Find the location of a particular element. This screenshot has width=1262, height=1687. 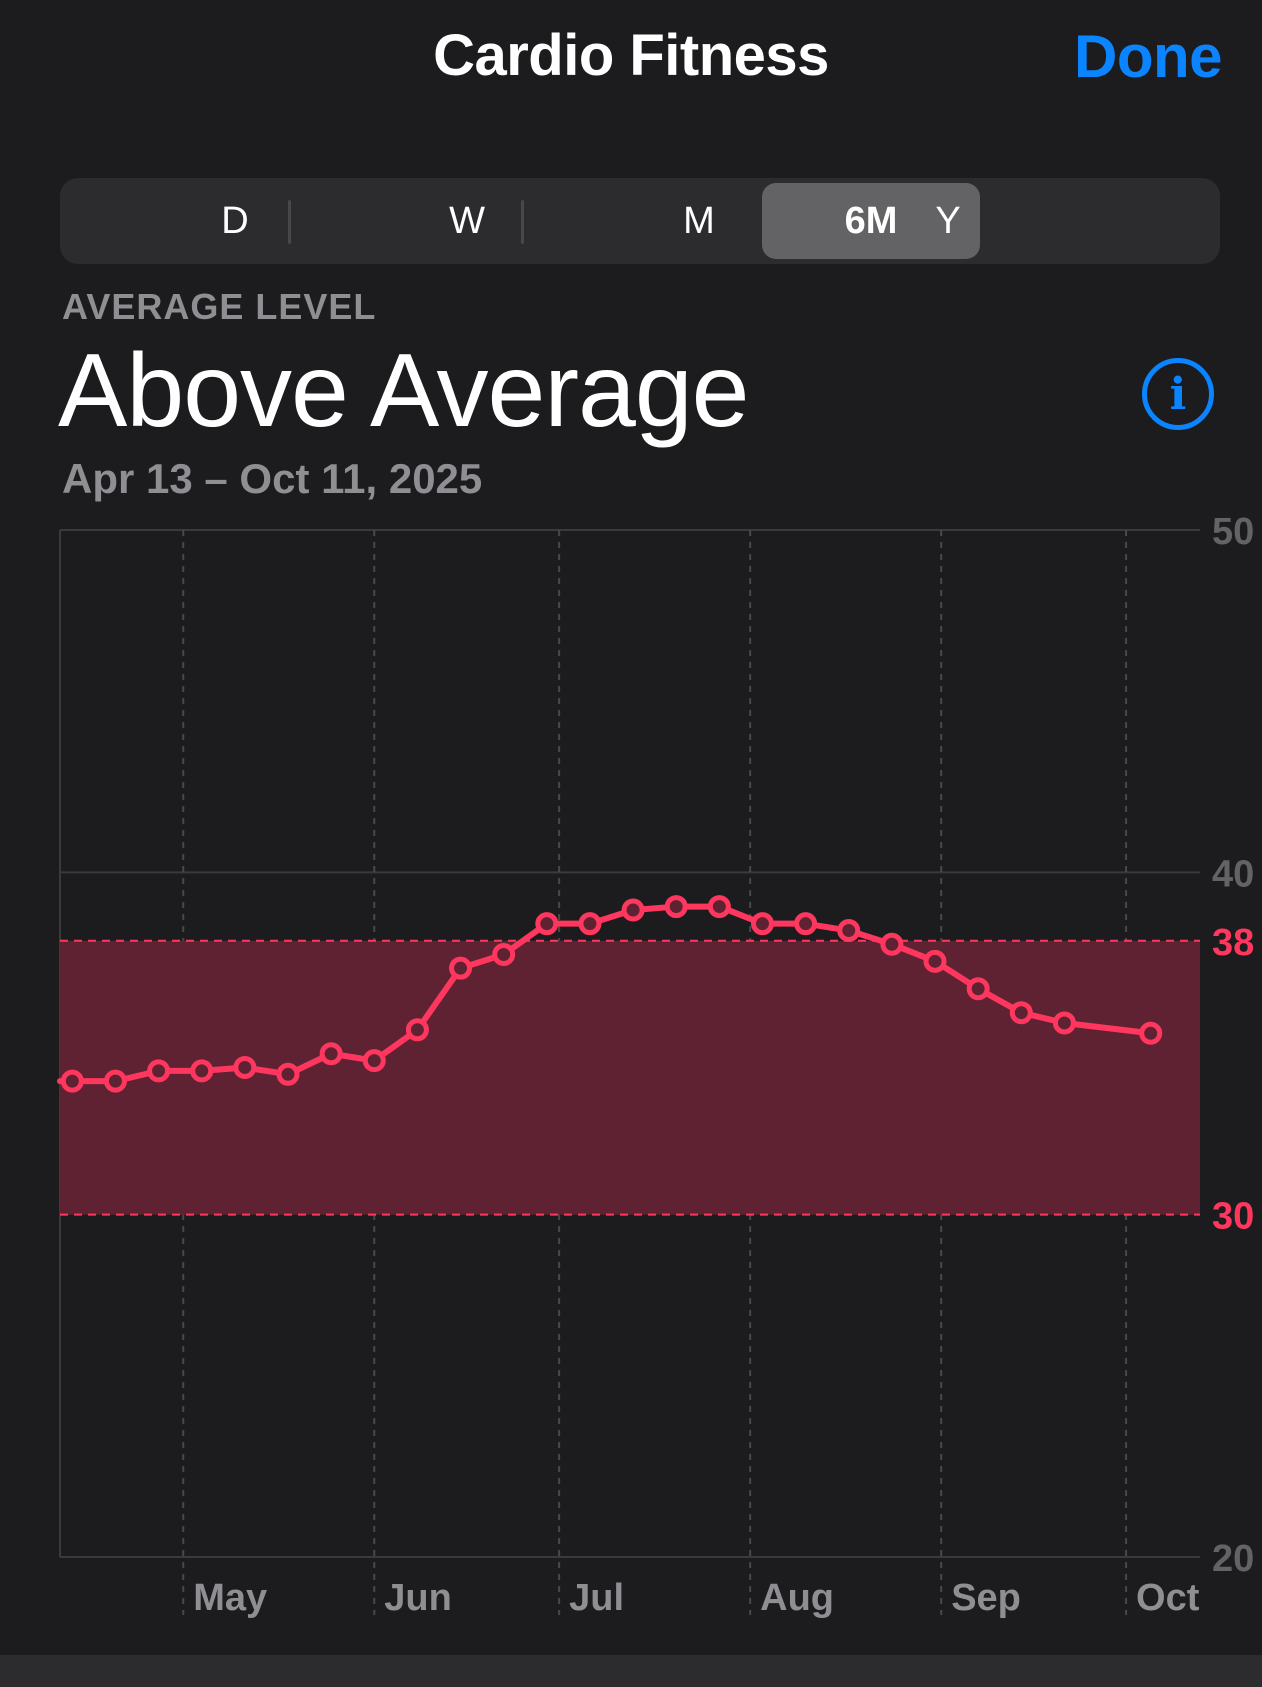

band-high-label: 38 is located at coordinates (1233, 943).